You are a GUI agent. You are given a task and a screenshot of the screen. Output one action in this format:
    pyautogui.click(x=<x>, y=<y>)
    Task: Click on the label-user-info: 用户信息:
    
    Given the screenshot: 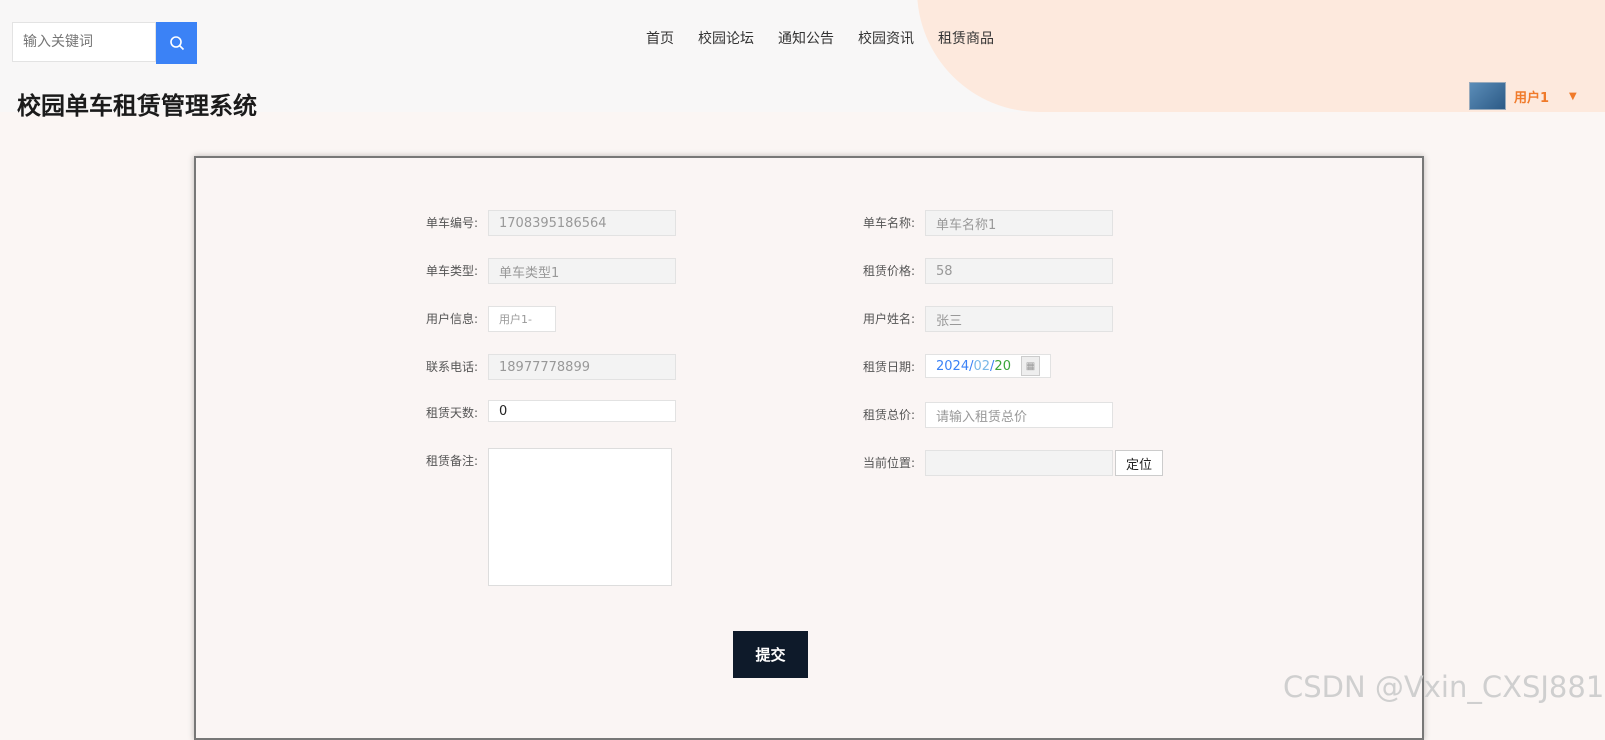 What is the action you would take?
    pyautogui.click(x=451, y=319)
    